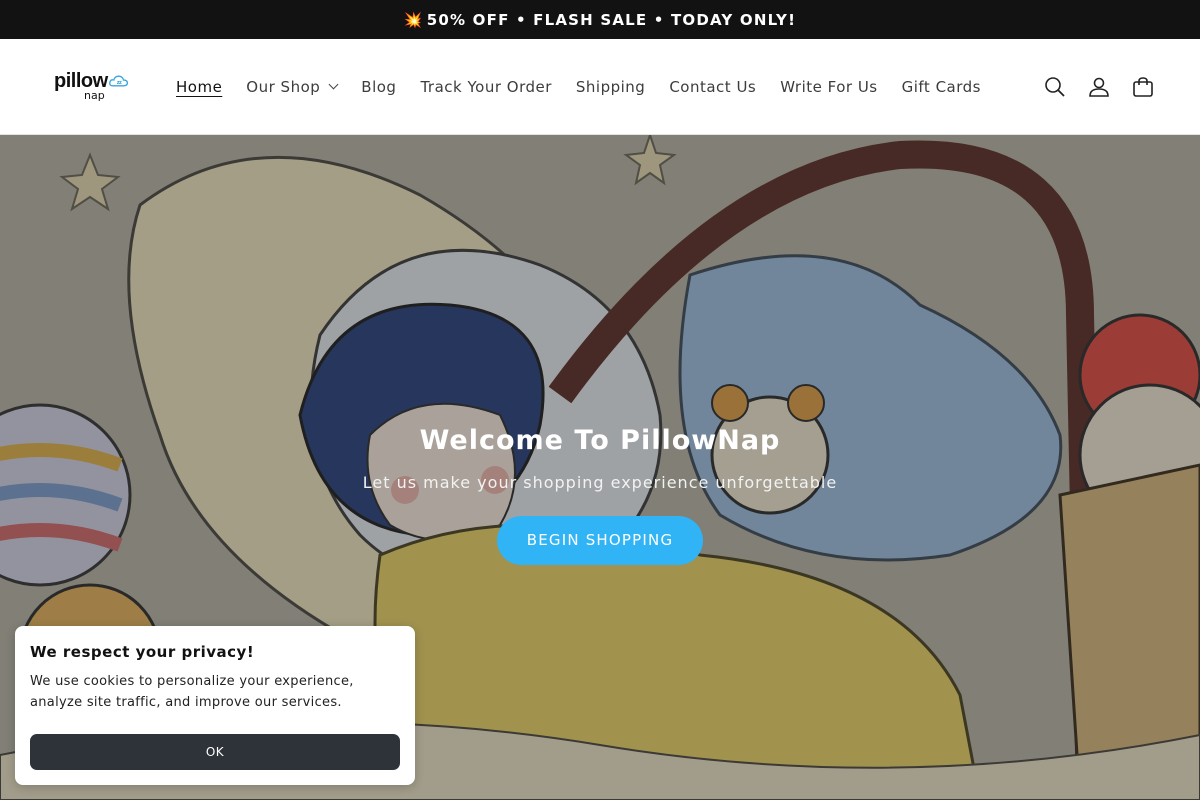 The width and height of the screenshot is (1200, 800). Describe the element at coordinates (215, 752) in the screenshot. I see `cookie-ok-button: OK` at that location.